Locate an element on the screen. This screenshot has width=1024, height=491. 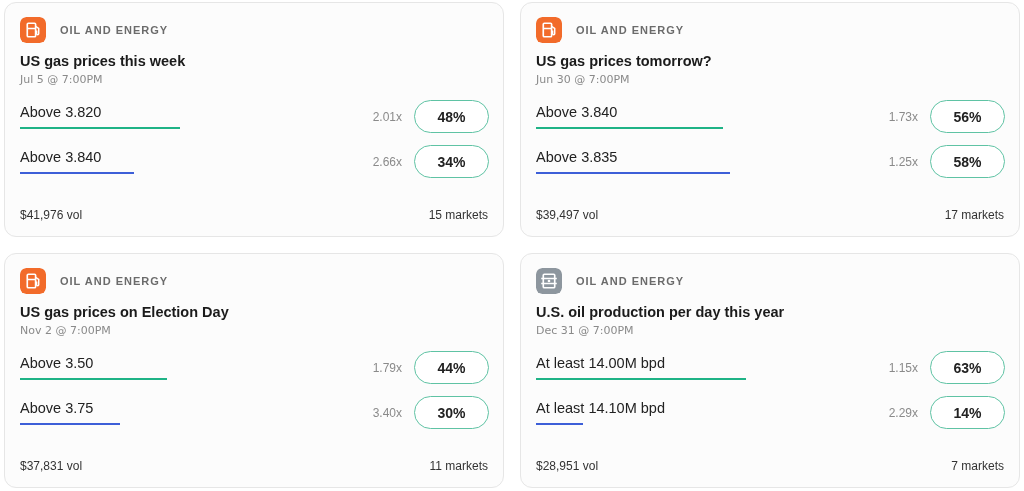
payout-multiplier: 1.15x is located at coordinates (903, 367).